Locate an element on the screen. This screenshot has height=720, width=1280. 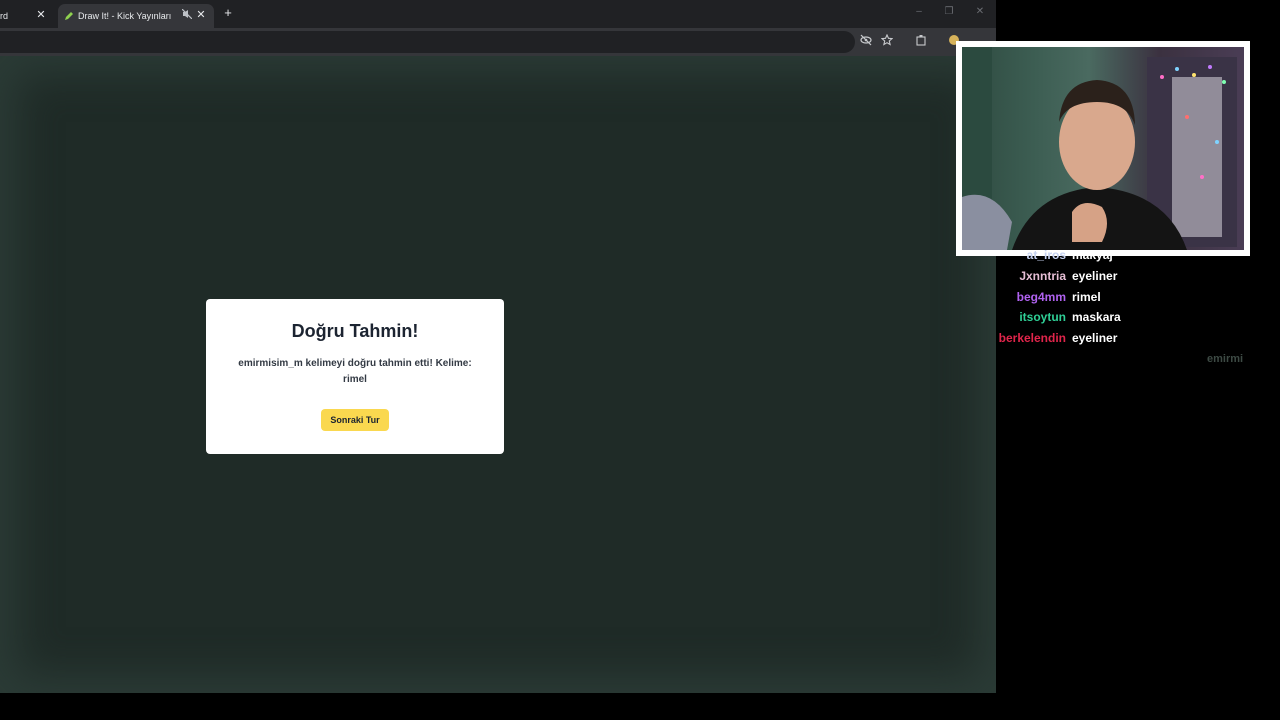
chat-username: itsoytun is located at coordinates (1042, 317).